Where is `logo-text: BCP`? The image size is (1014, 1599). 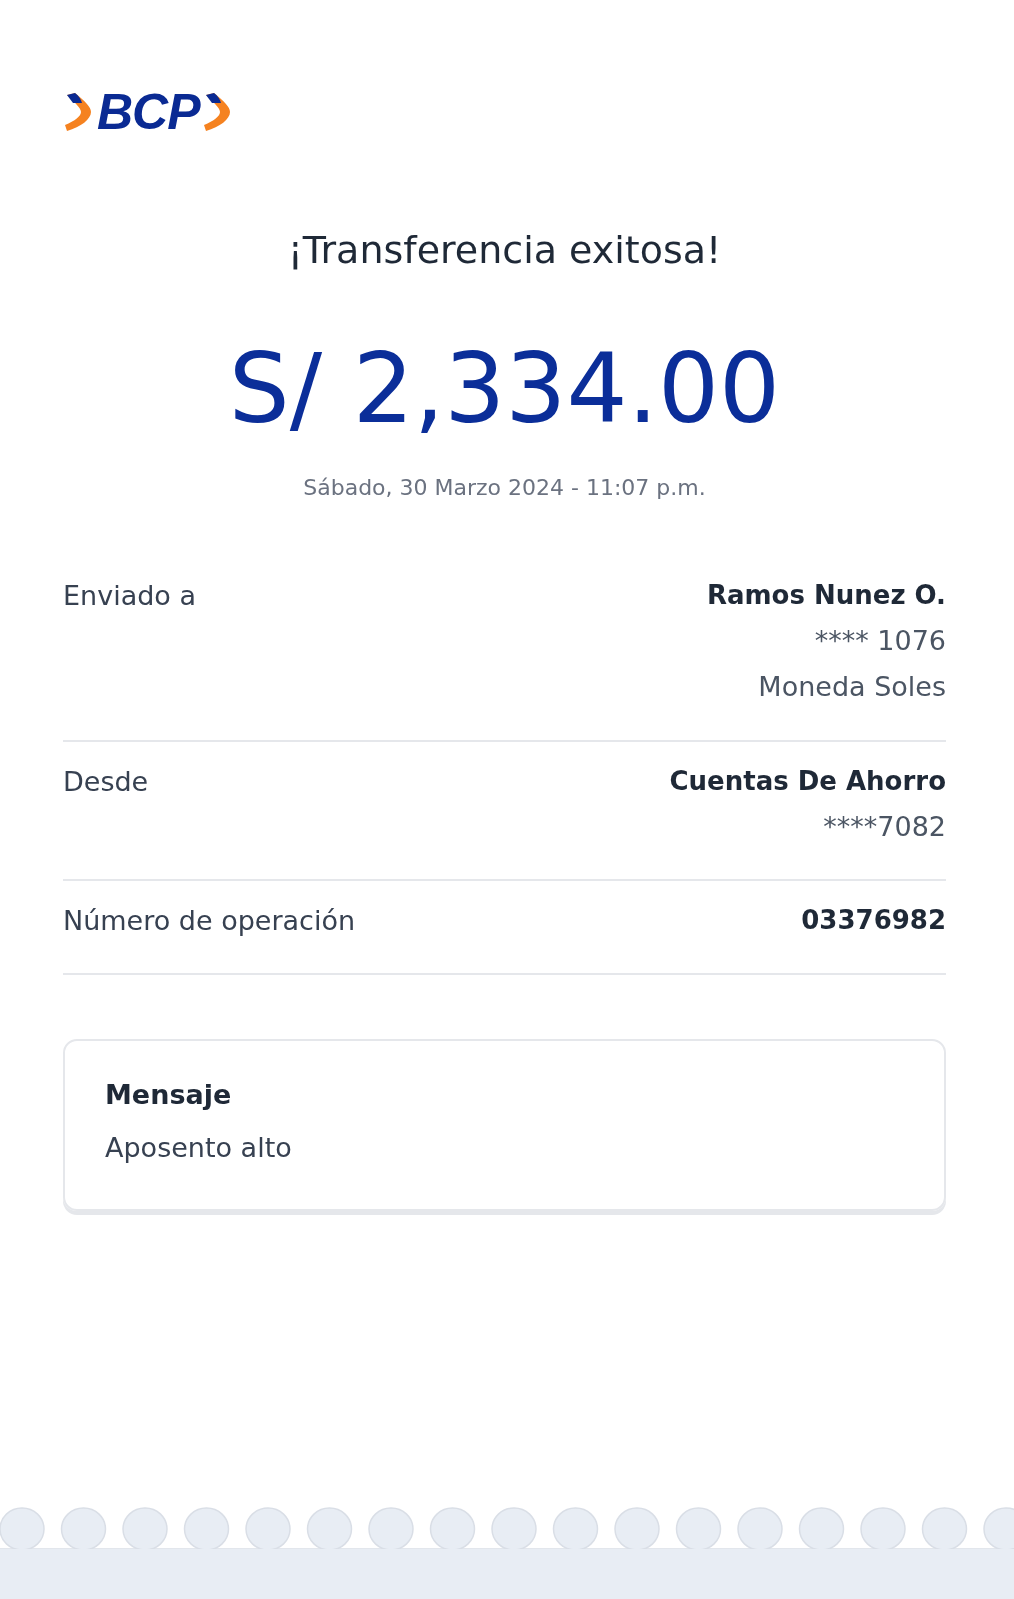
logo-text: BCP is located at coordinates (148, 112).